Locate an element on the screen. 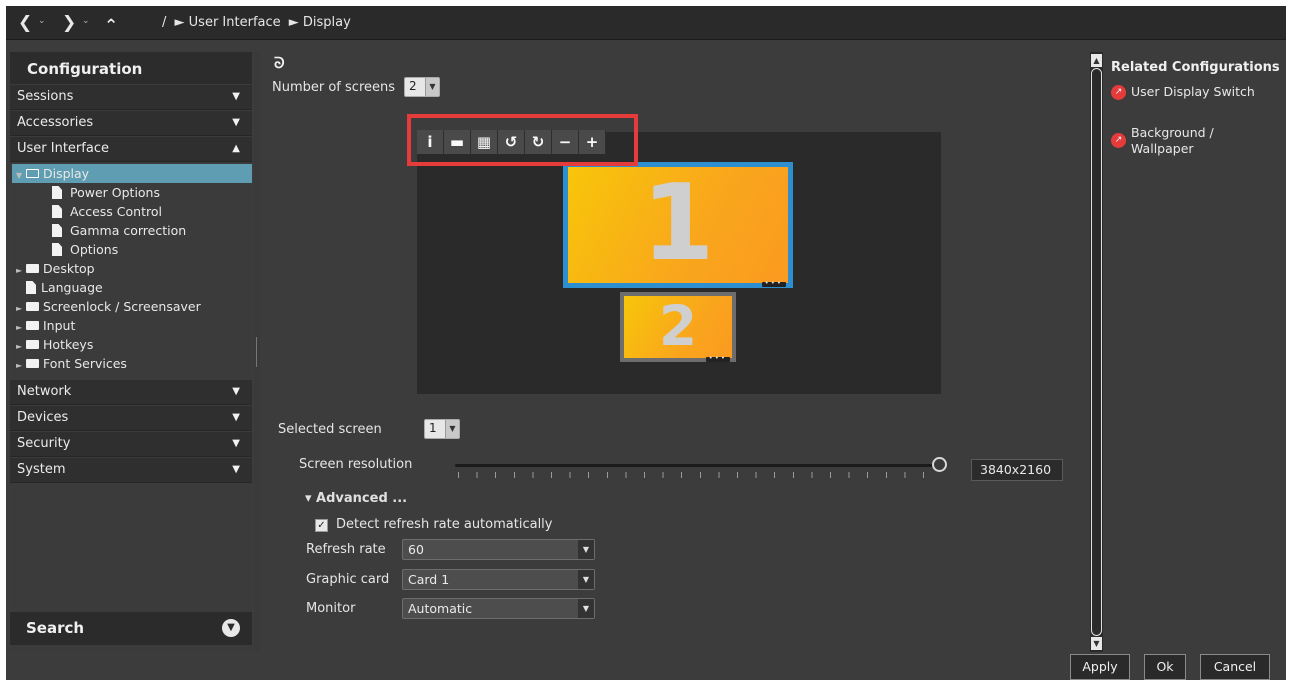 The width and height of the screenshot is (1290, 684). graphic-card-select: Card 1 ▼ is located at coordinates (498, 579).